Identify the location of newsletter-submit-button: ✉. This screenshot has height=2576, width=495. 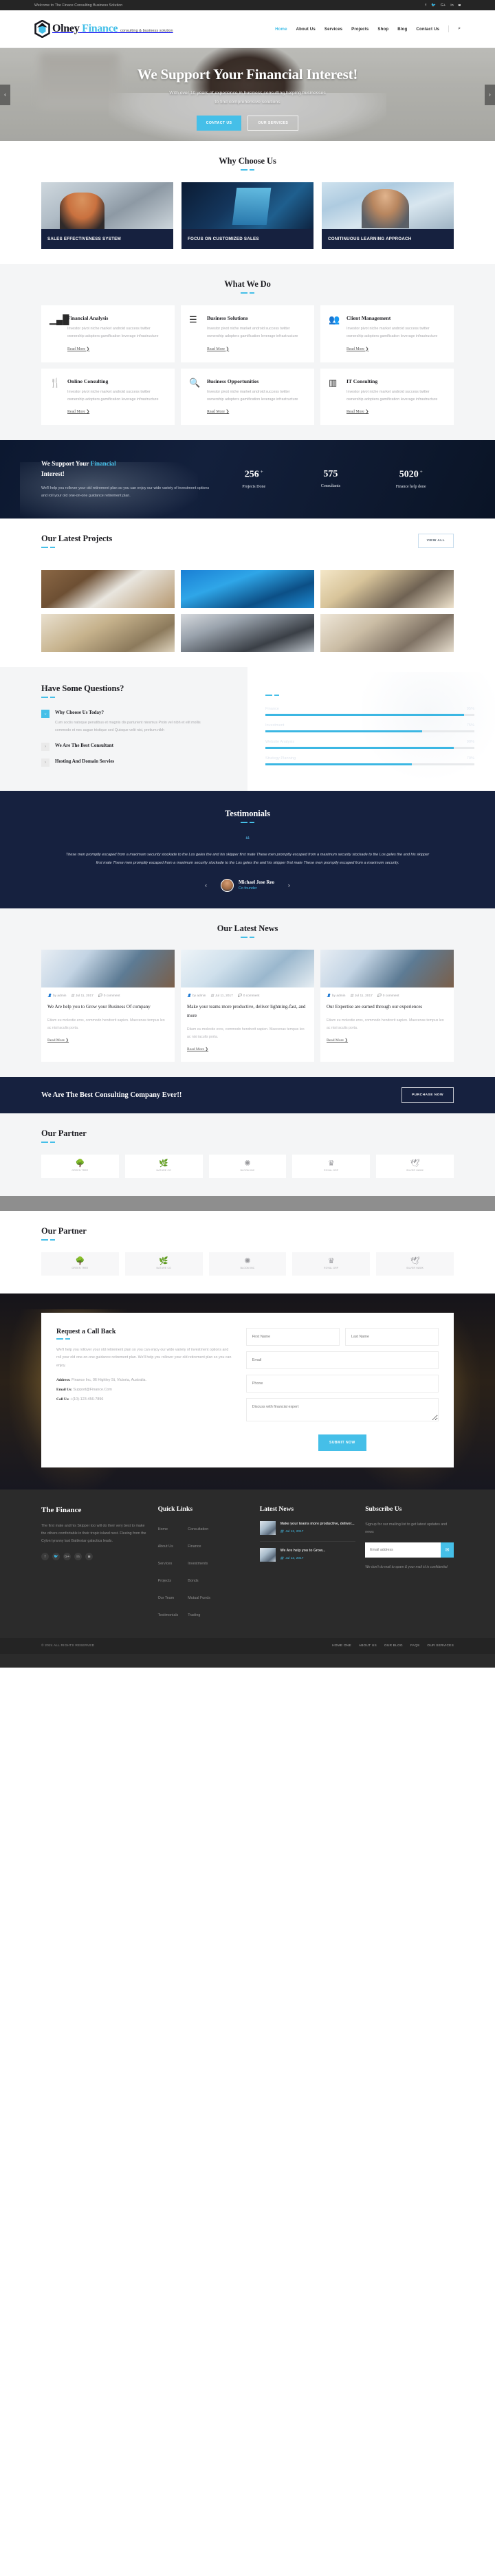
(447, 1550).